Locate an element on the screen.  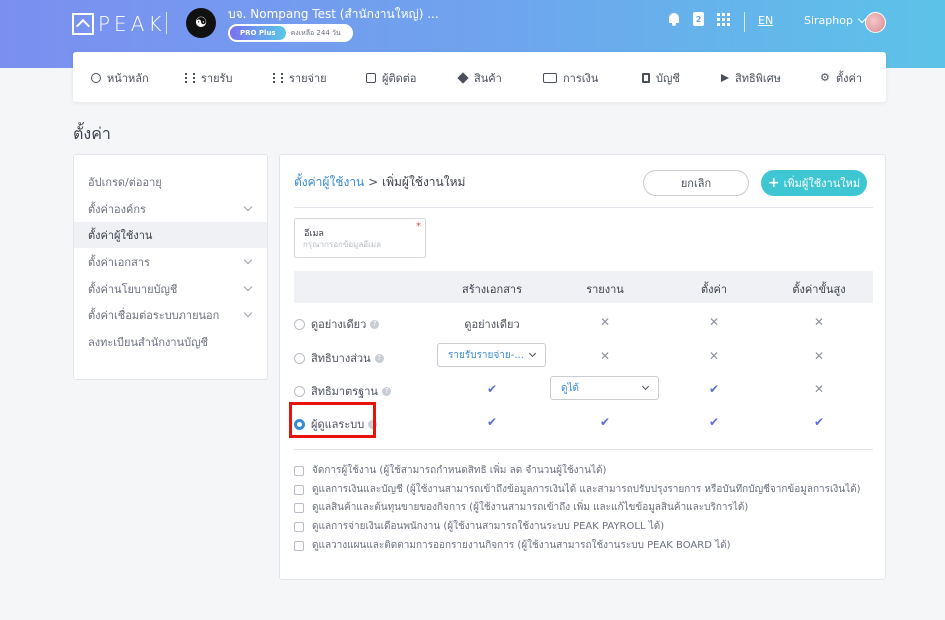
report-select: ดูได้ is located at coordinates (604, 388).